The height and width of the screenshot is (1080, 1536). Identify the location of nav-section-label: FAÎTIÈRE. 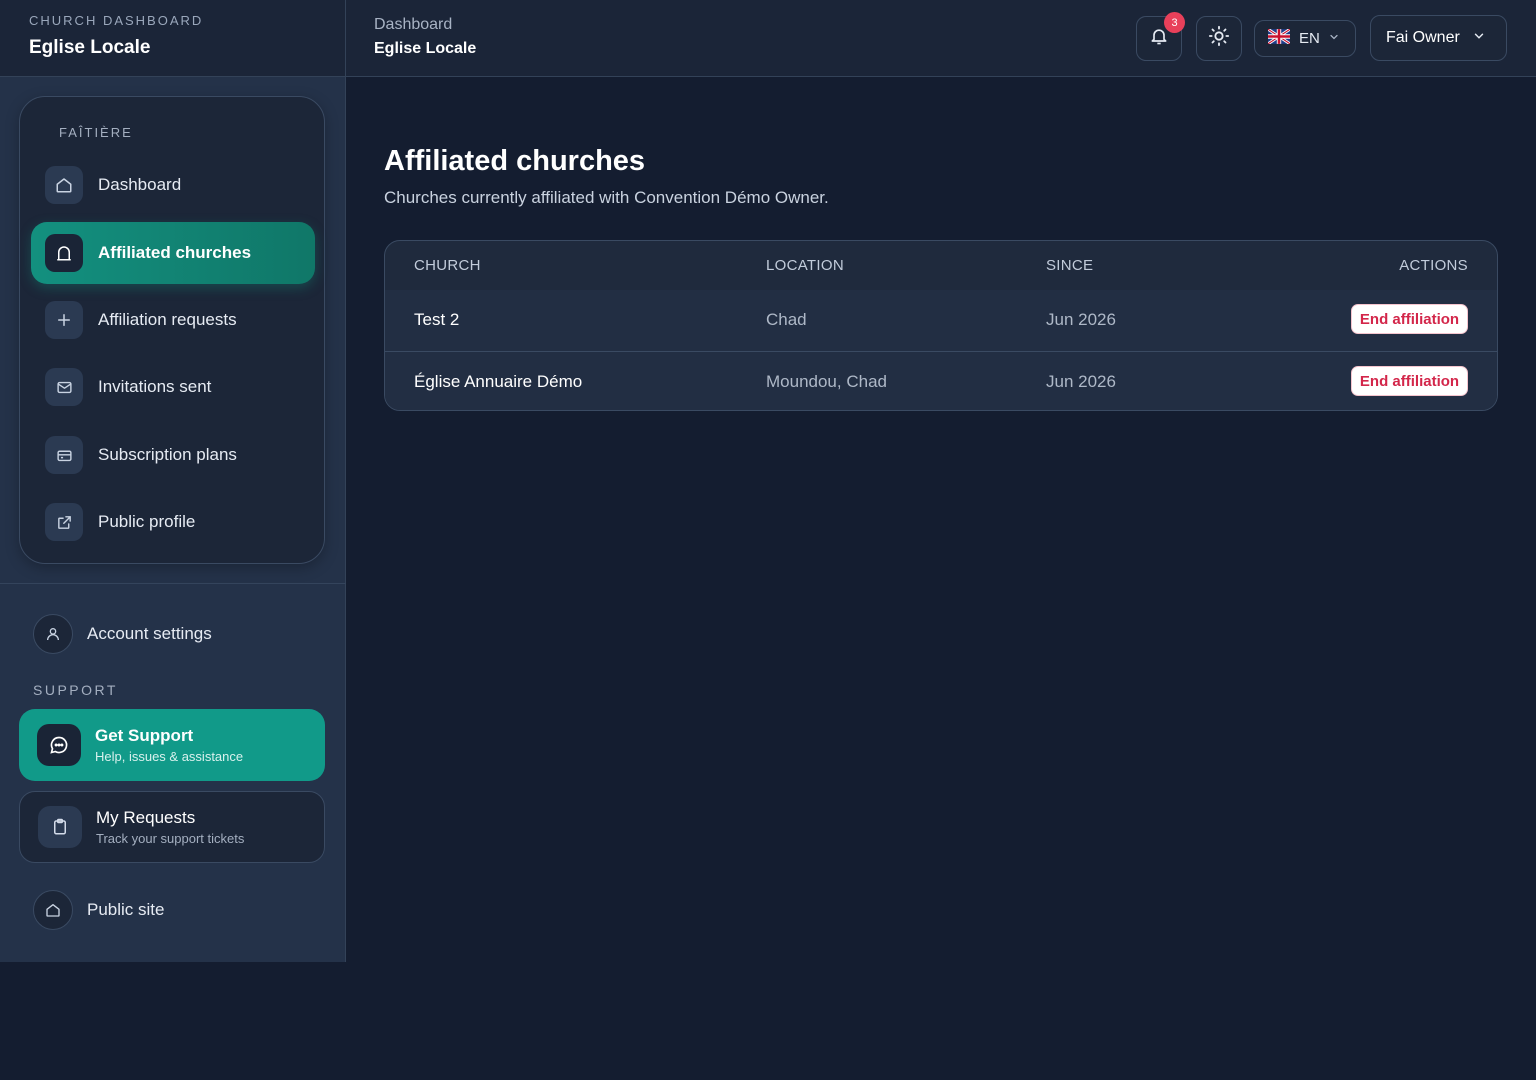
(96, 132).